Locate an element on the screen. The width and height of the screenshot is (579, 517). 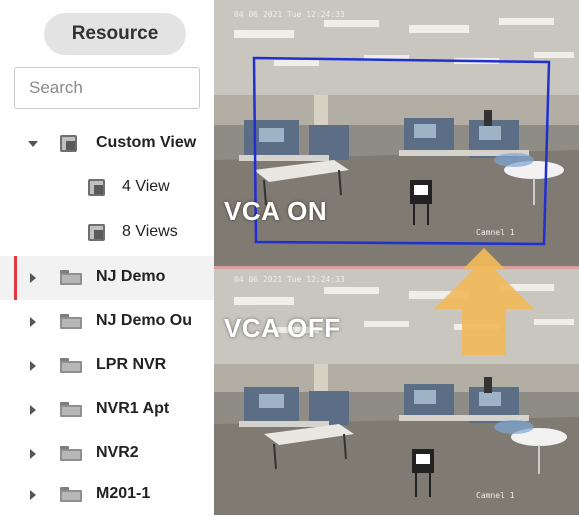
tree-item-lpr-nvr: LPR NVR is located at coordinates (107, 366).